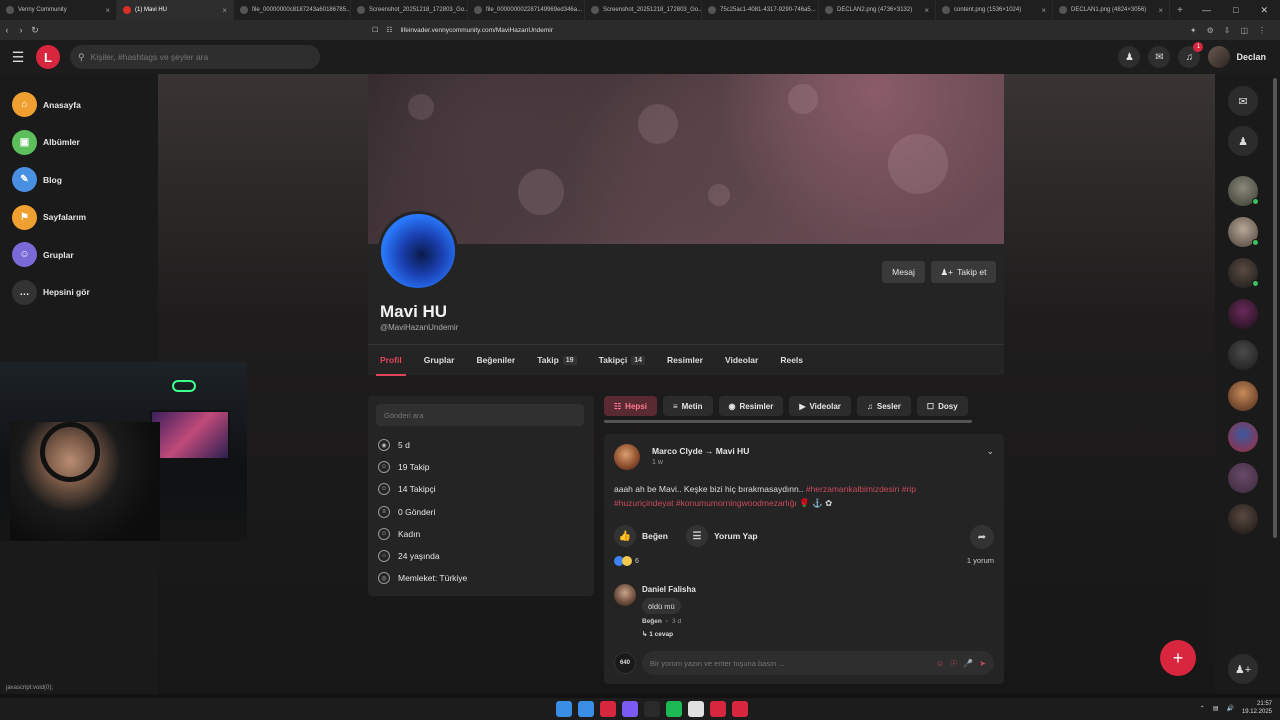  Describe the element at coordinates (641, 536) in the screenshot. I see `like-button: 👍 Beğen` at that location.